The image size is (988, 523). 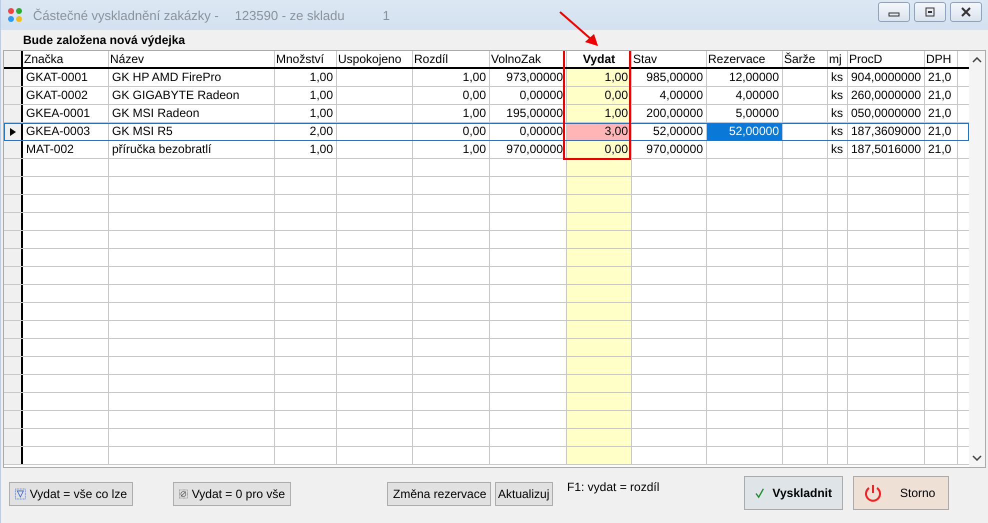 I want to click on maximize-button, so click(x=930, y=12).